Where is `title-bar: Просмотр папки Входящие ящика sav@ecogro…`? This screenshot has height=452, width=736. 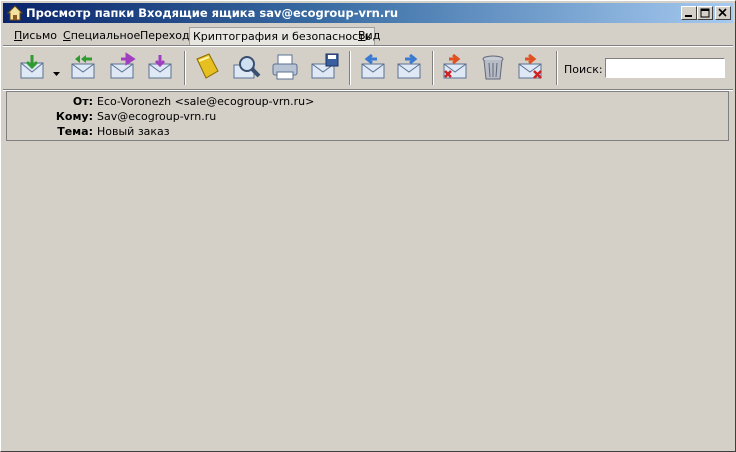
title-bar: Просмотр папки Входящие ящика sav@ecogro… is located at coordinates (368, 13).